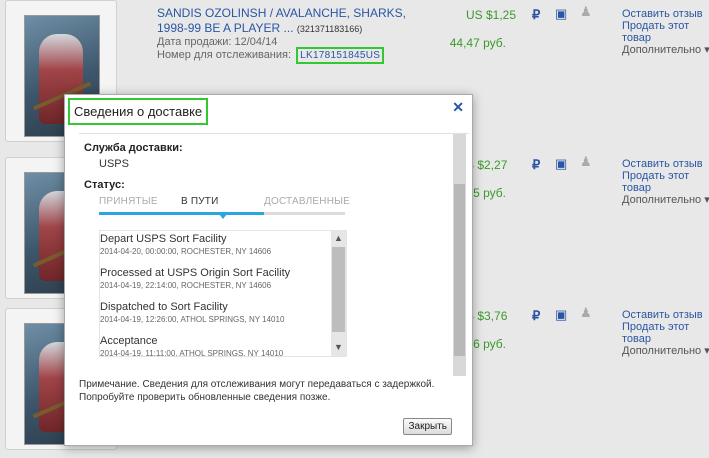  What do you see at coordinates (329, 29) in the screenshot?
I see `item-id: (321371183166)` at bounding box center [329, 29].